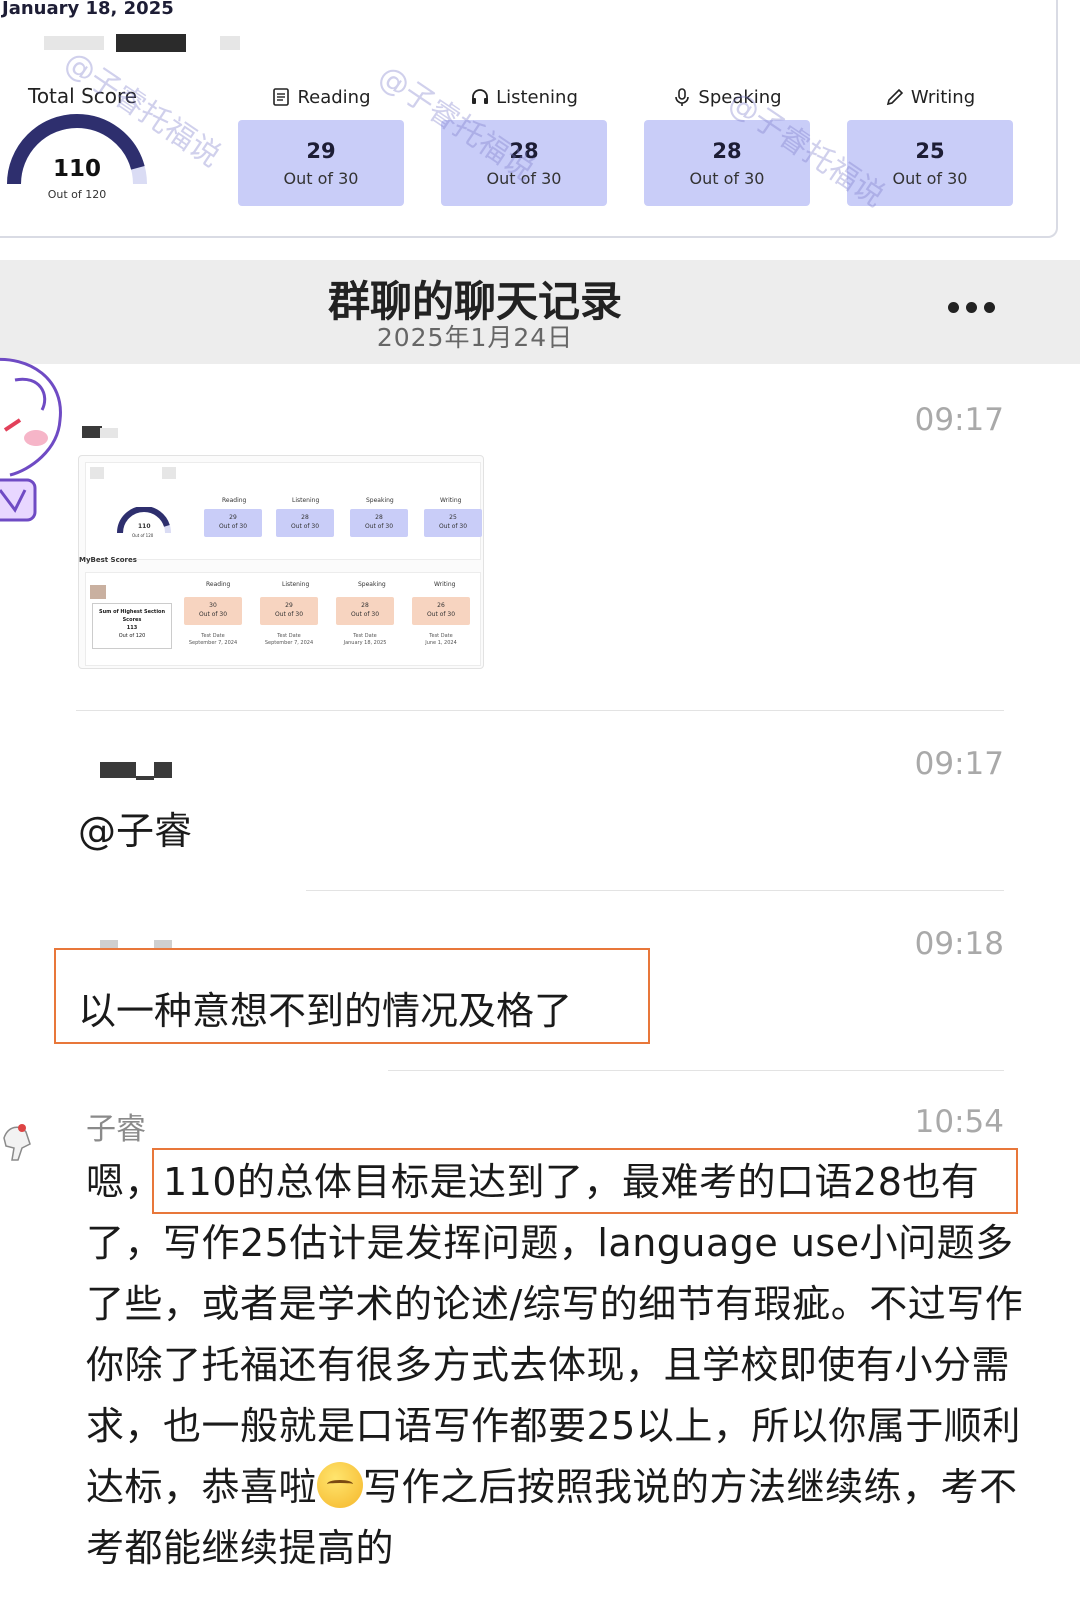 Image resolution: width=1080 pixels, height=1612 pixels. I want to click on more-options-icon, so click(971, 307).